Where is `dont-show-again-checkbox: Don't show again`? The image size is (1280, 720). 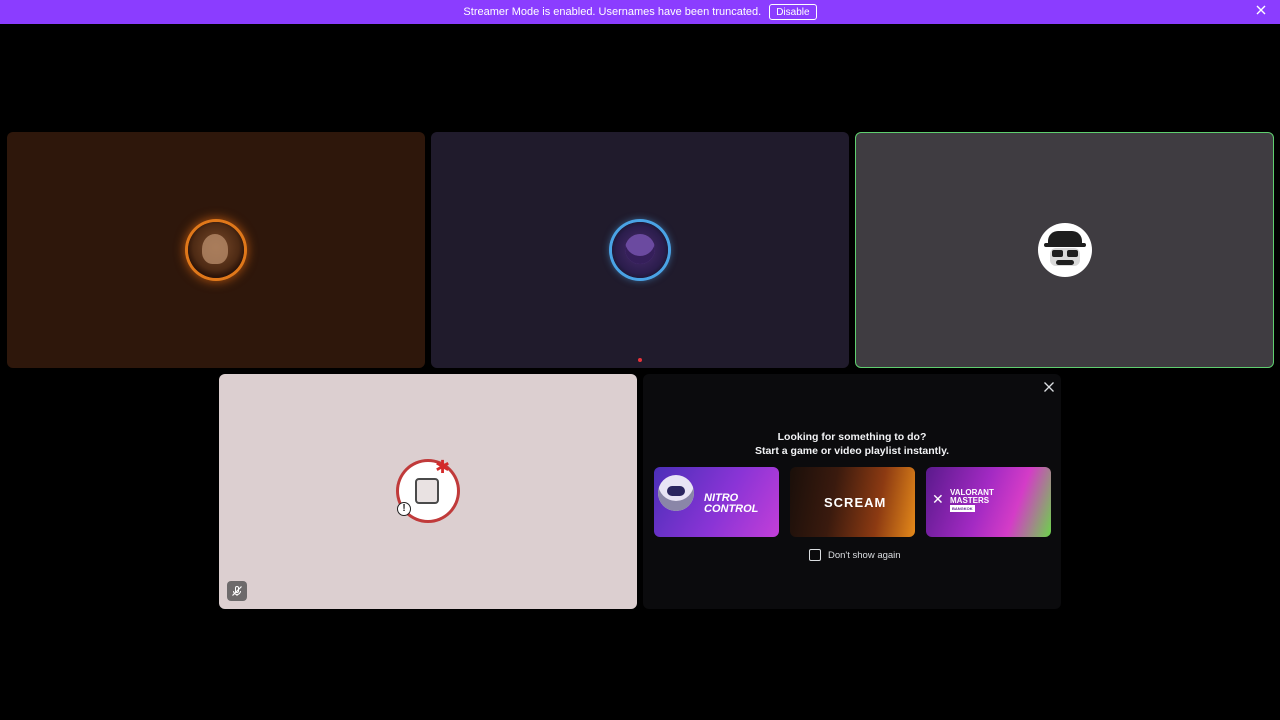
dont-show-again-checkbox: Don't show again is located at coordinates (855, 555).